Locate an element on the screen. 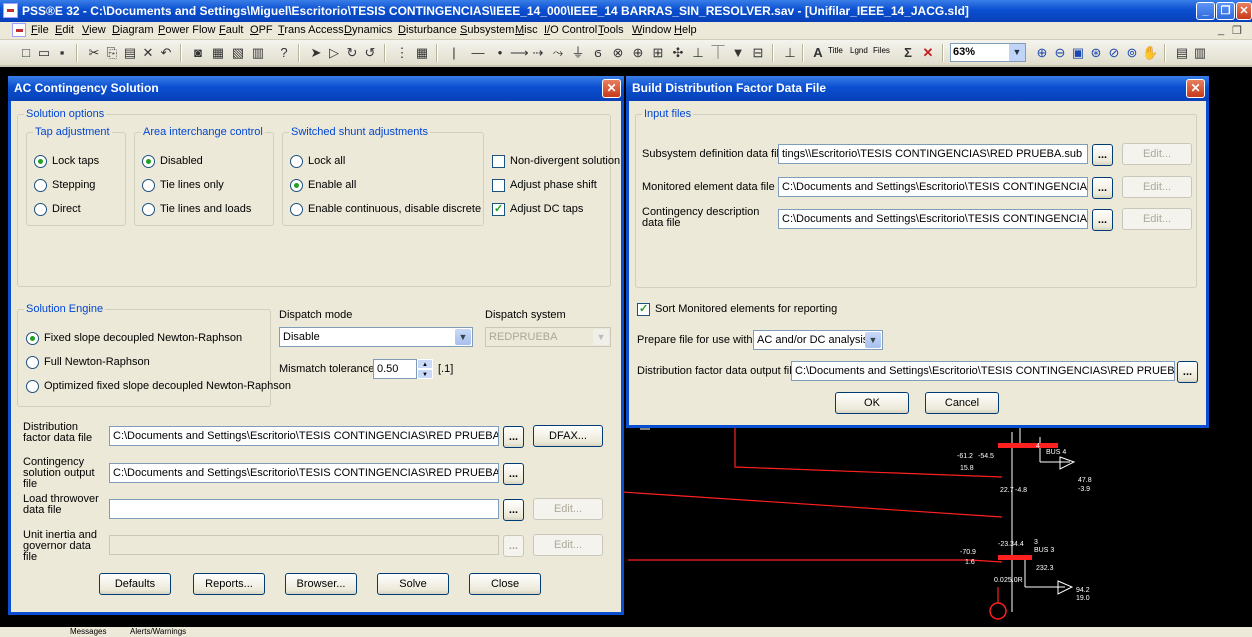 The width and height of the screenshot is (1252, 637). save-icon: ▪ is located at coordinates (62, 53).